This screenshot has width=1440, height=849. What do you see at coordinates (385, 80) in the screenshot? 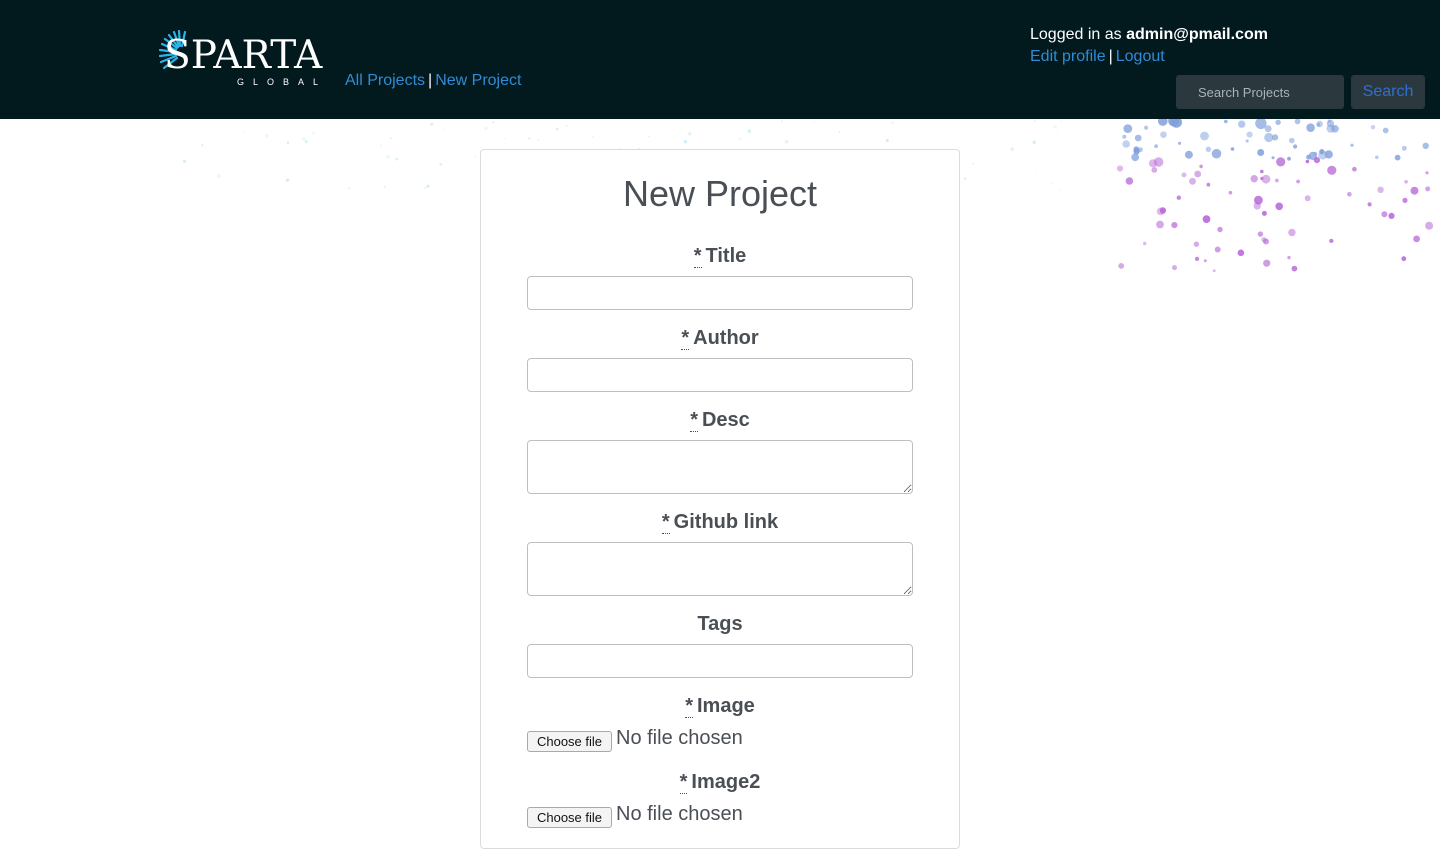
I see `nav-all-projects-link: All Projects` at bounding box center [385, 80].